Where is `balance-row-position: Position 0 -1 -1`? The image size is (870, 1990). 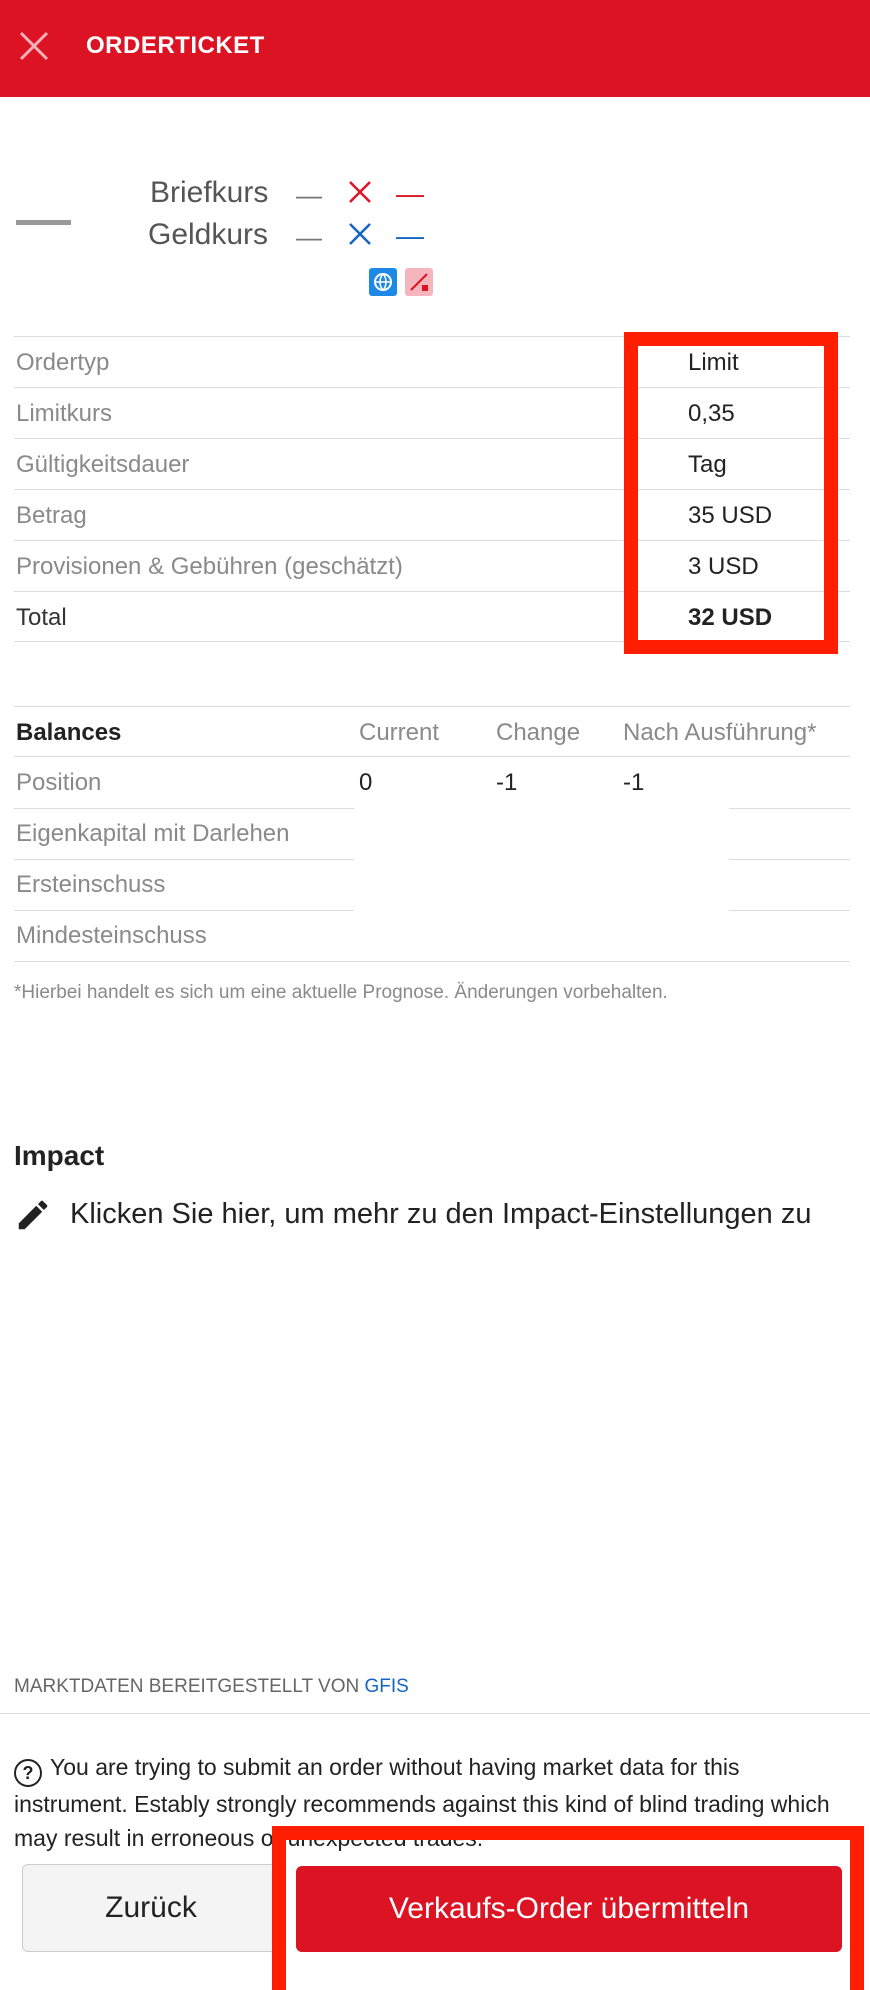
balance-row-position: Position 0 -1 -1 is located at coordinates (432, 782).